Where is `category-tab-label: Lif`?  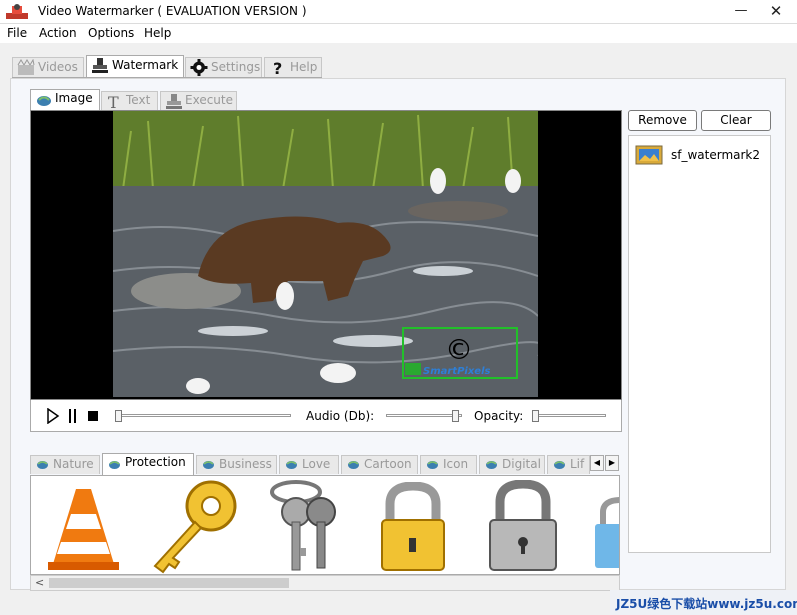 category-tab-label: Lif is located at coordinates (577, 464).